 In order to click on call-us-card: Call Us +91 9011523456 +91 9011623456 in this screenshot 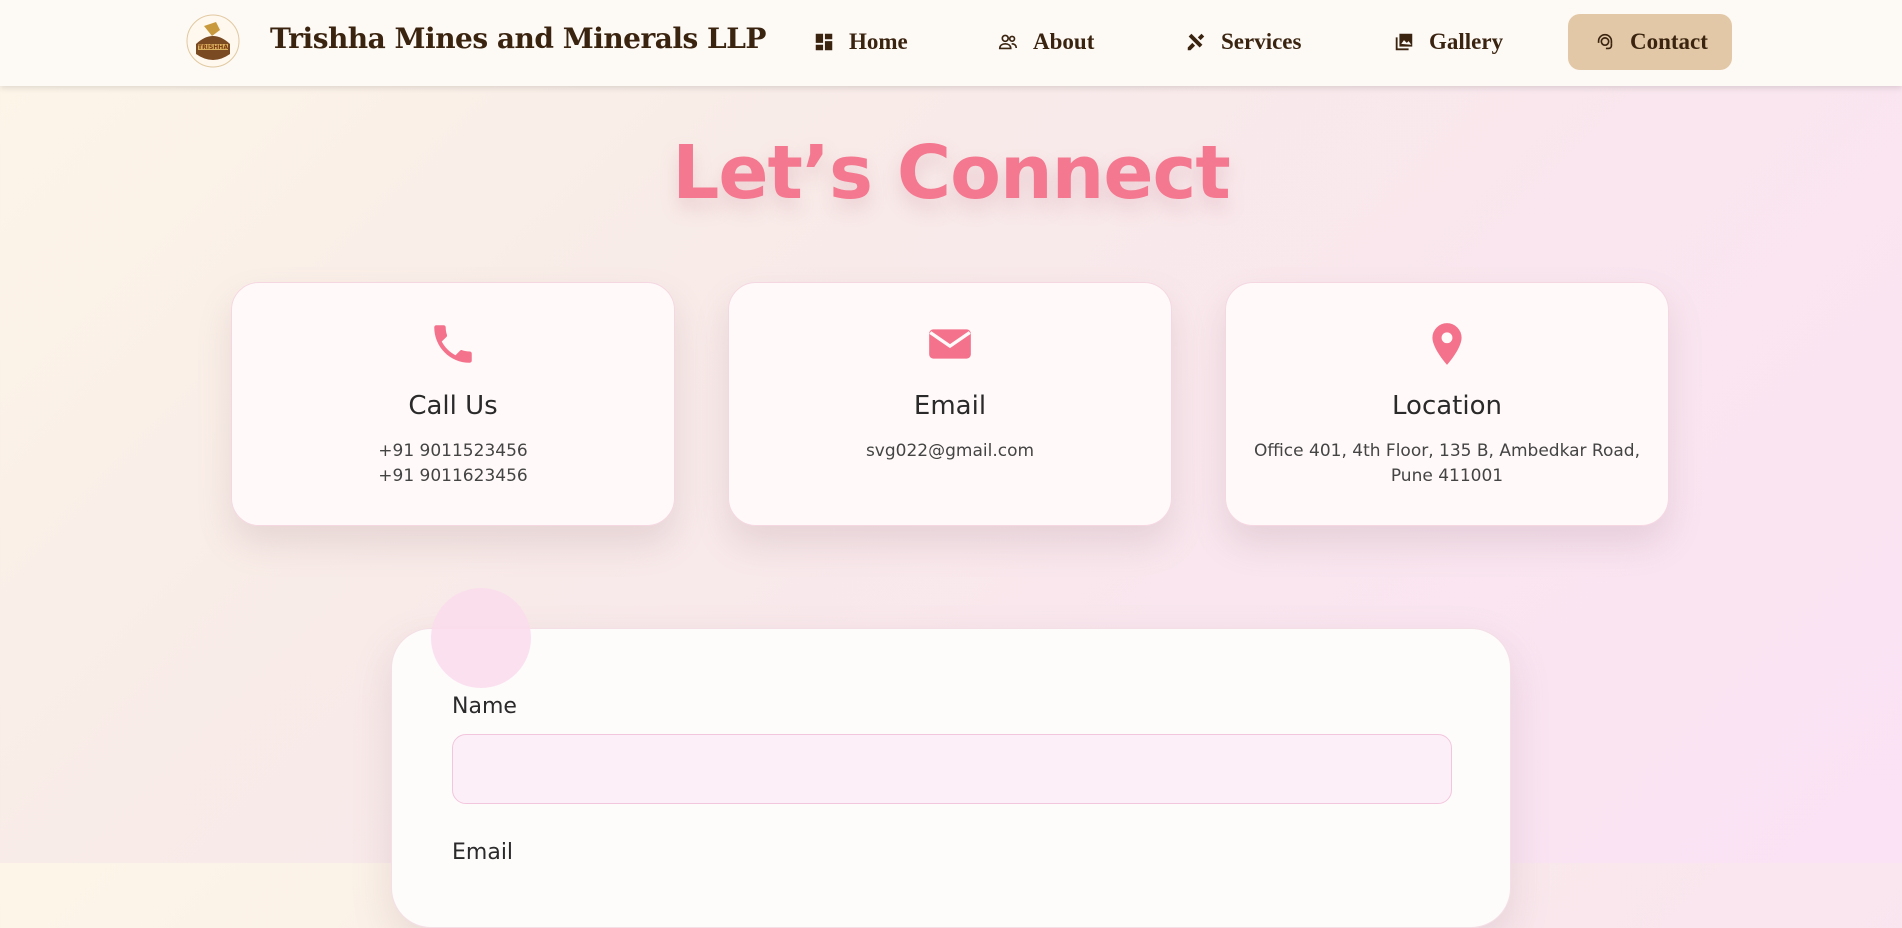, I will do `click(453, 404)`.